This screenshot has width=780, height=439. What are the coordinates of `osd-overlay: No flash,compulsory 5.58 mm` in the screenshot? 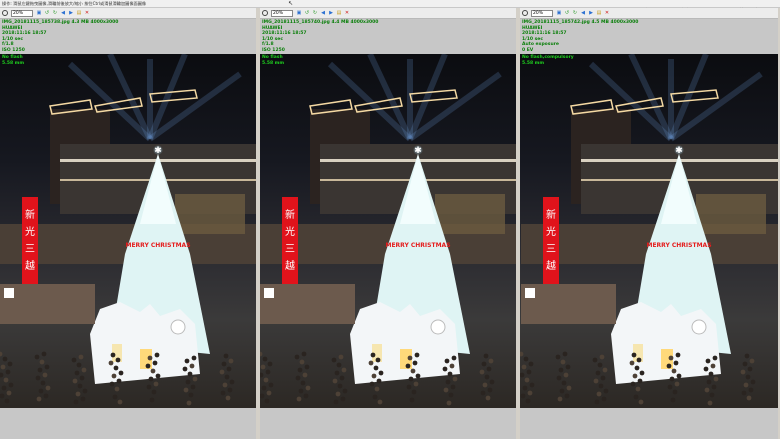 It's located at (548, 60).